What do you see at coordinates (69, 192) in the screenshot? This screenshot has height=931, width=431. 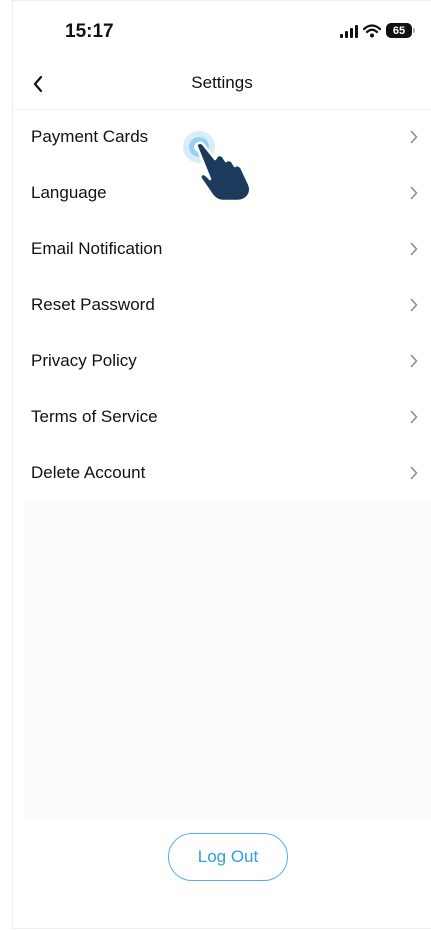 I see `settings-item-label: Language` at bounding box center [69, 192].